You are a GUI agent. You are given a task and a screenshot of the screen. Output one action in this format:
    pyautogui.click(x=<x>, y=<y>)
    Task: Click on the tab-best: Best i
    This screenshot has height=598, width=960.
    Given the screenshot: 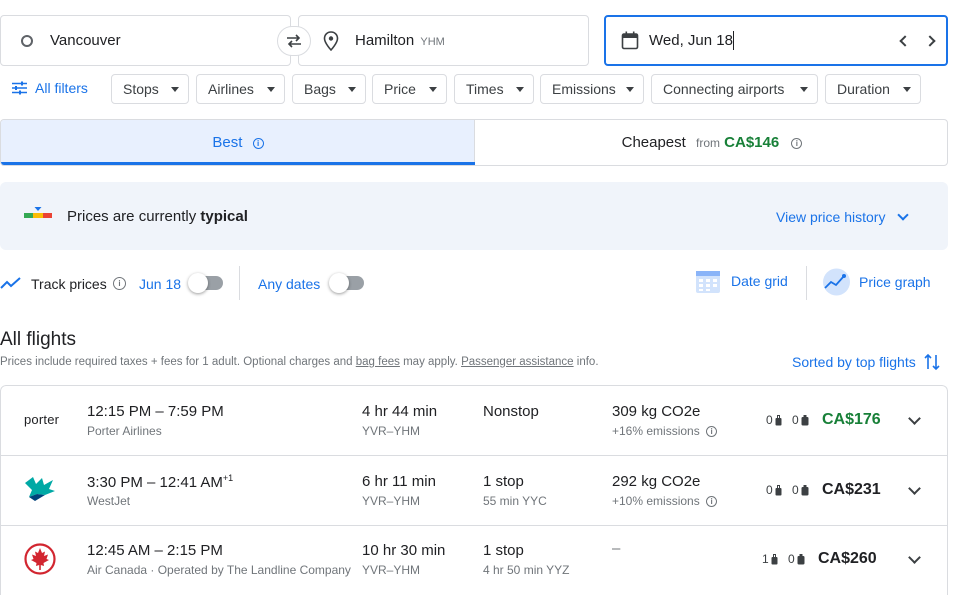 What is the action you would take?
    pyautogui.click(x=238, y=142)
    